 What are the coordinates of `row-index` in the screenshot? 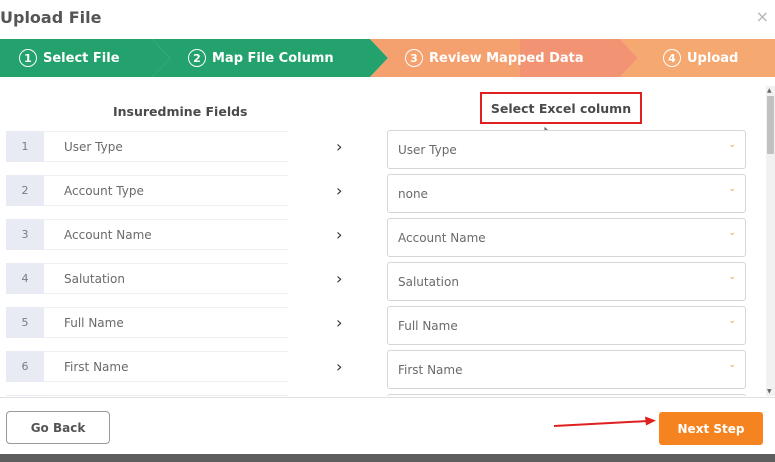 It's located at (25, 395).